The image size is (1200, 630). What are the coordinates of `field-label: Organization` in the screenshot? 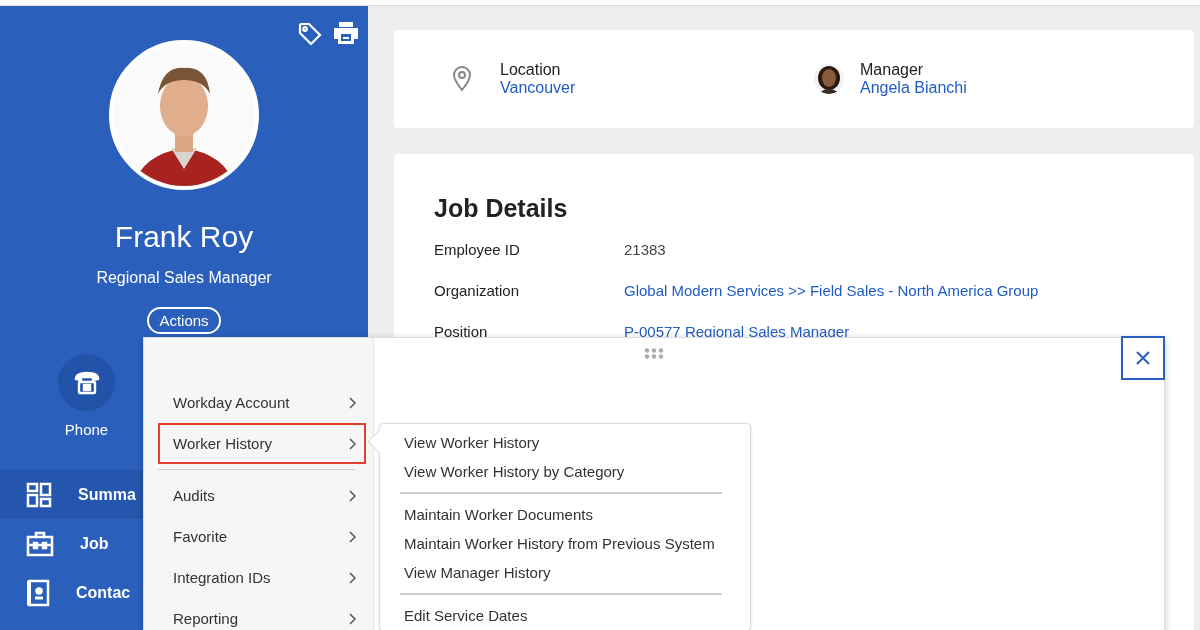 It's located at (477, 291).